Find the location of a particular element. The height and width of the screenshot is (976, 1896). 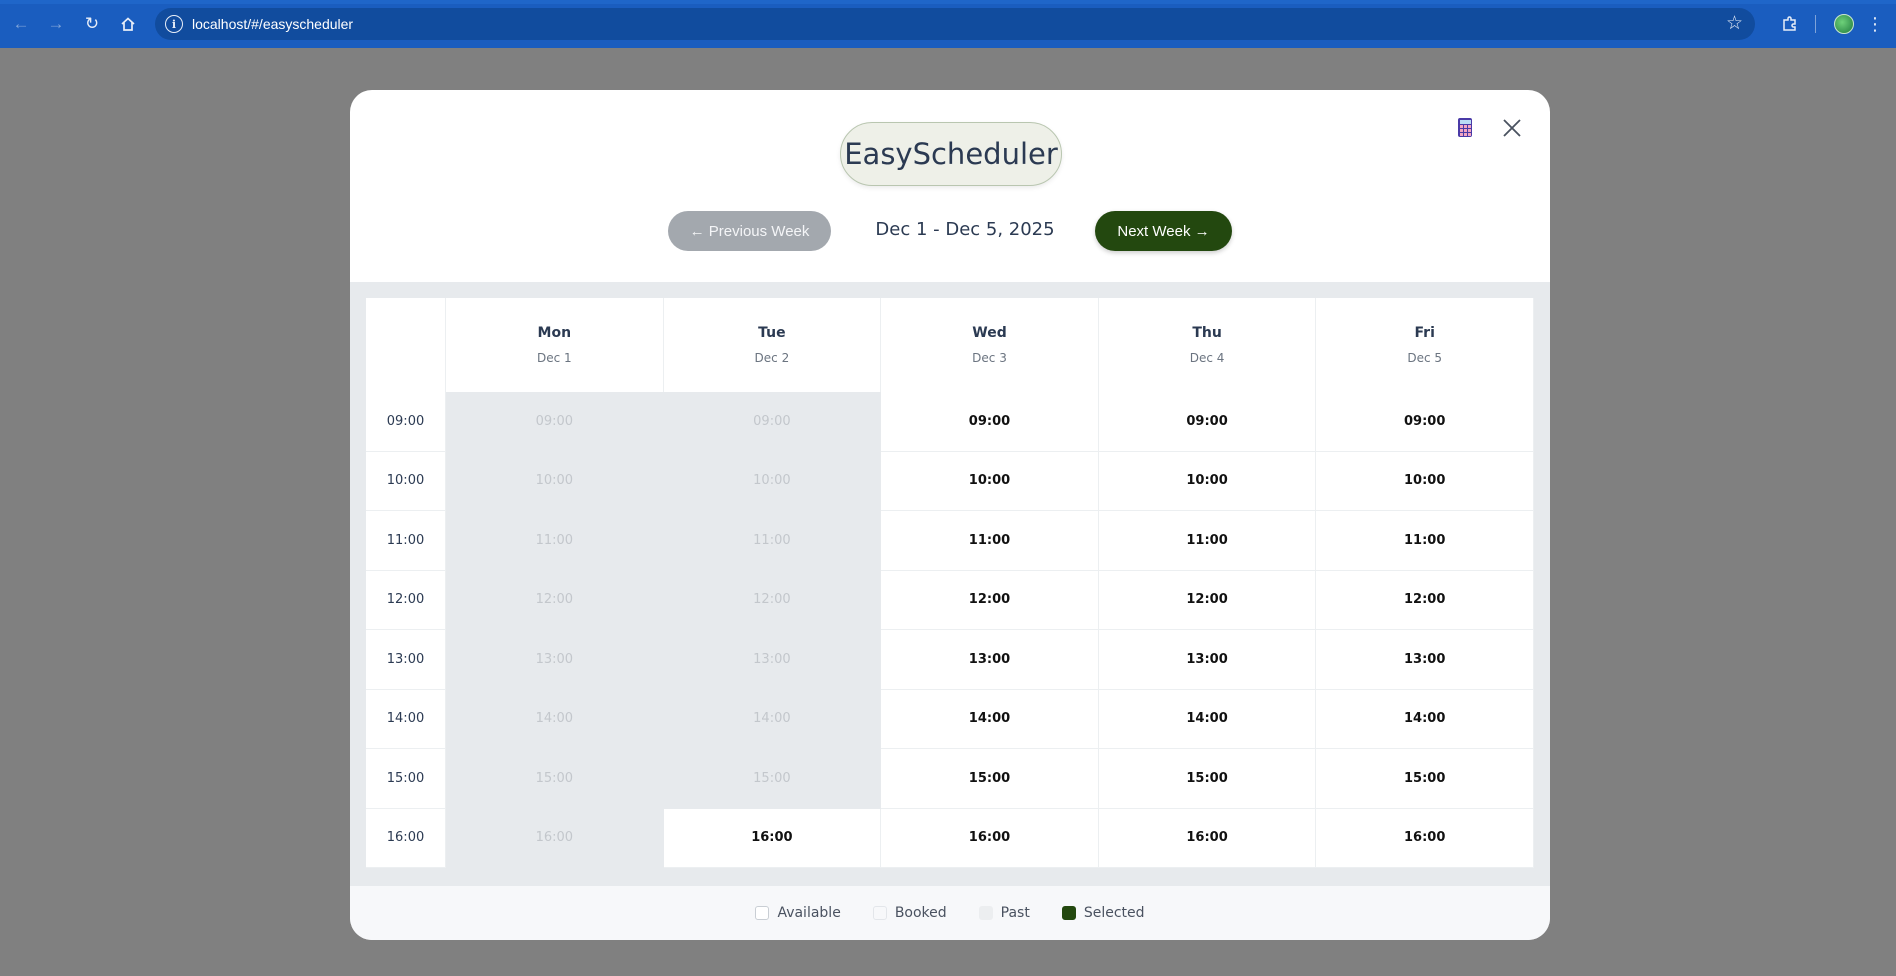

time-slot-fri-1500: 15:00 is located at coordinates (1425, 779).